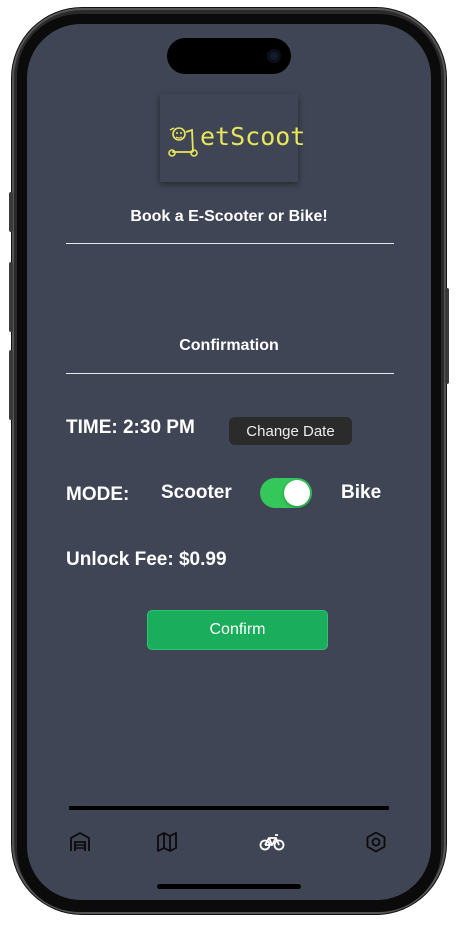  What do you see at coordinates (297, 493) in the screenshot?
I see `toggle-knob` at bounding box center [297, 493].